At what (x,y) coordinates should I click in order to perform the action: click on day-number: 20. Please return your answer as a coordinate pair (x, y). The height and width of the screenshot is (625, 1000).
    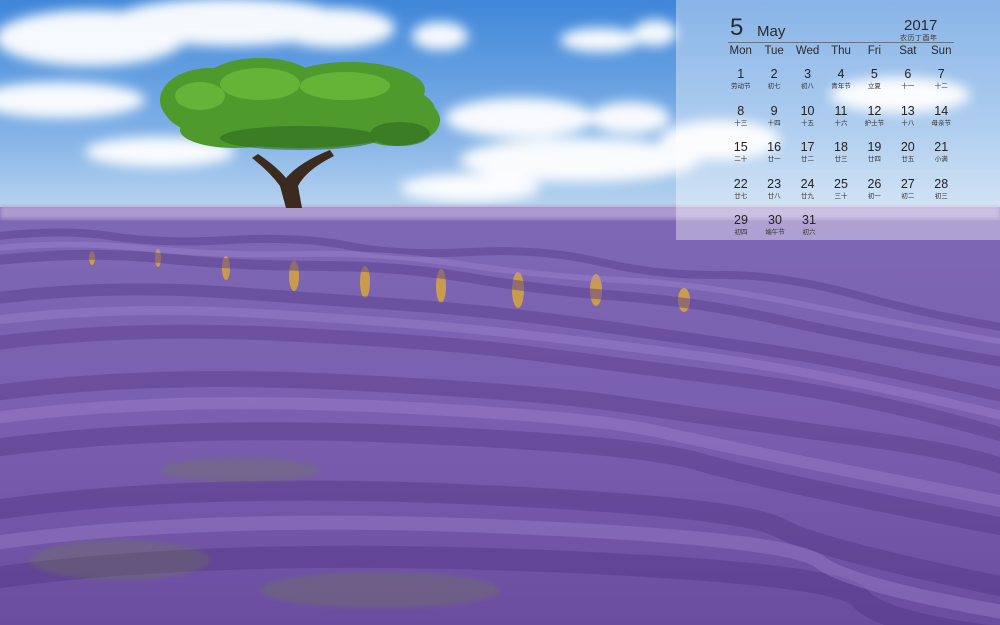
    Looking at the image, I should click on (907, 147).